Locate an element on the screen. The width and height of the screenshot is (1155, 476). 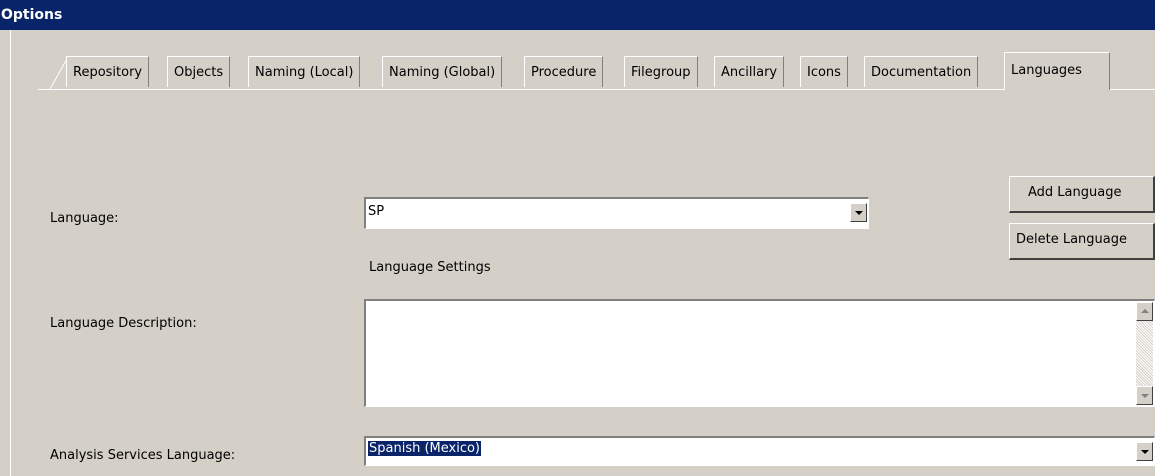
analysis-services-language-value: Spanish (Mexico) is located at coordinates (425, 448).